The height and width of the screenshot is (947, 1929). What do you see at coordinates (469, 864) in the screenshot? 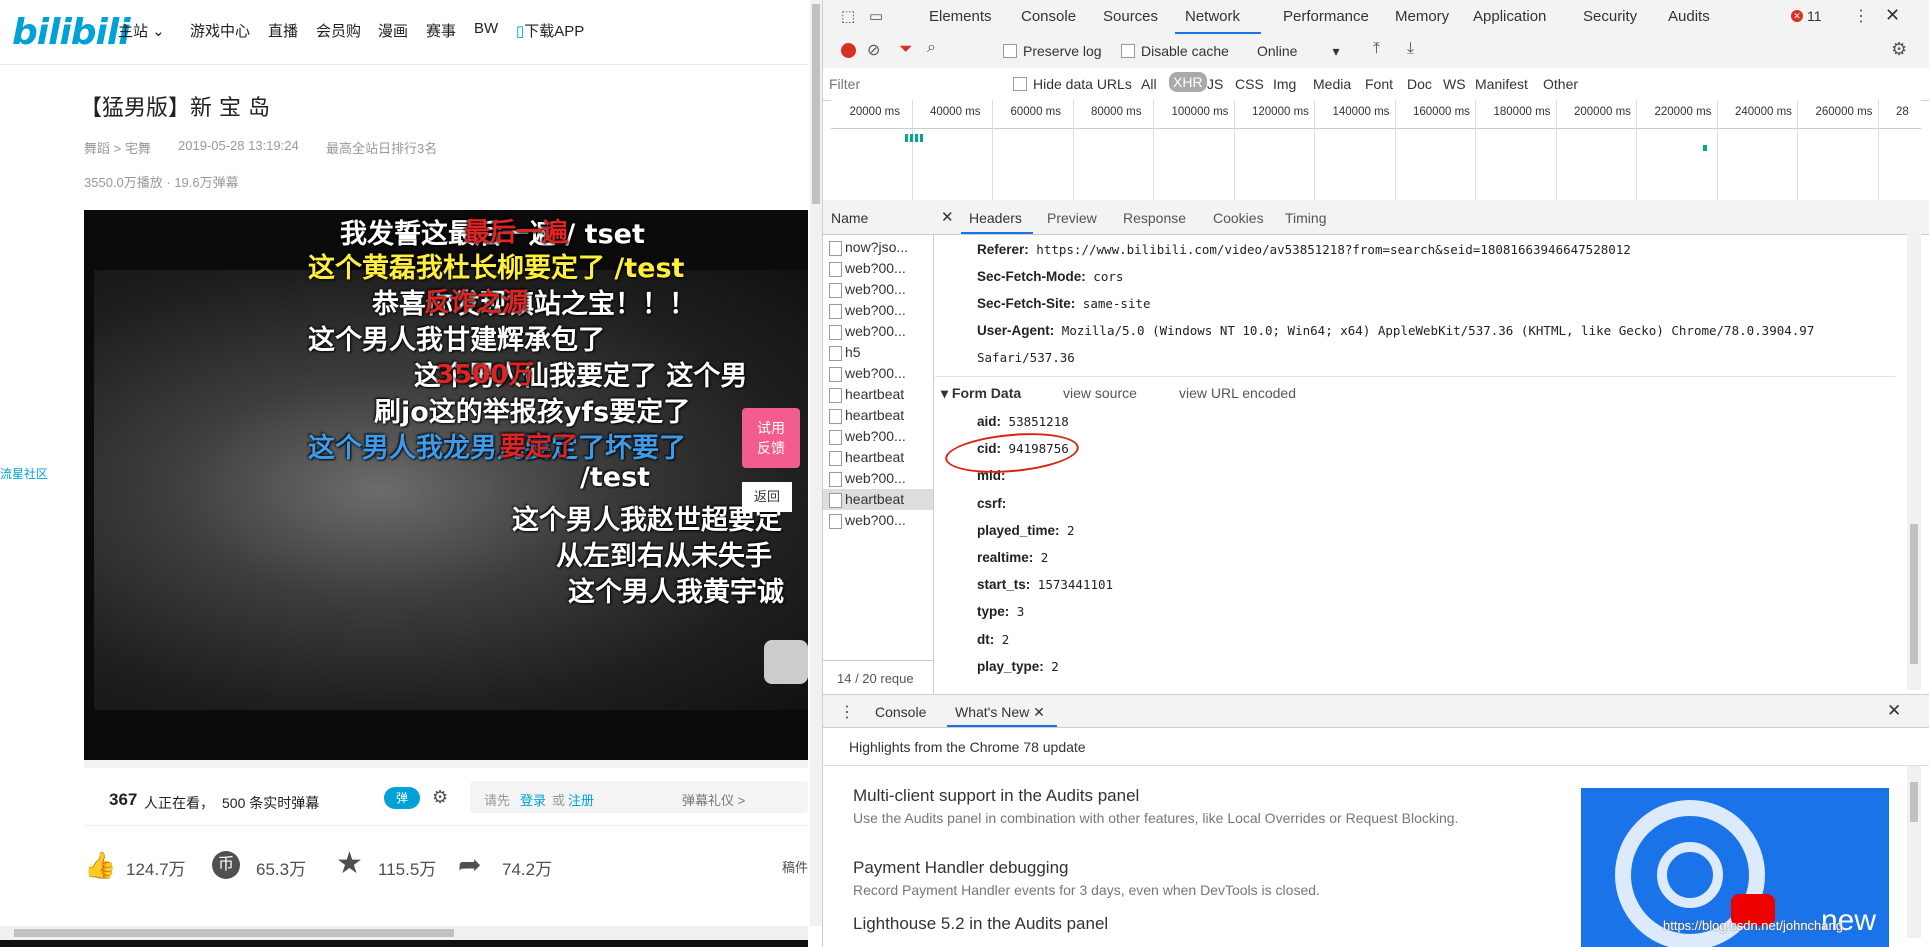
I see `share-icon: ➦` at bounding box center [469, 864].